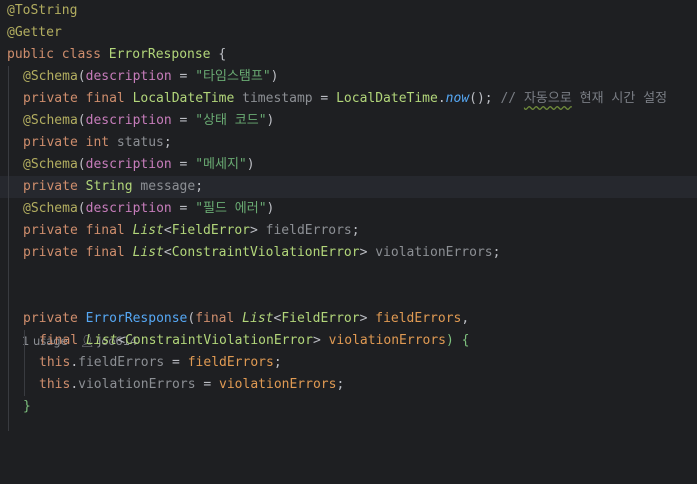  Describe the element at coordinates (54, 54) in the screenshot. I see `keyword-public-class: public class` at that location.